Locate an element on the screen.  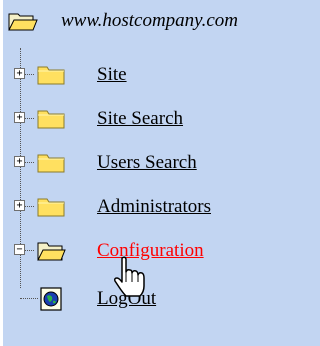
tree-item-users-search: + Users Search is located at coordinates (157, 163).